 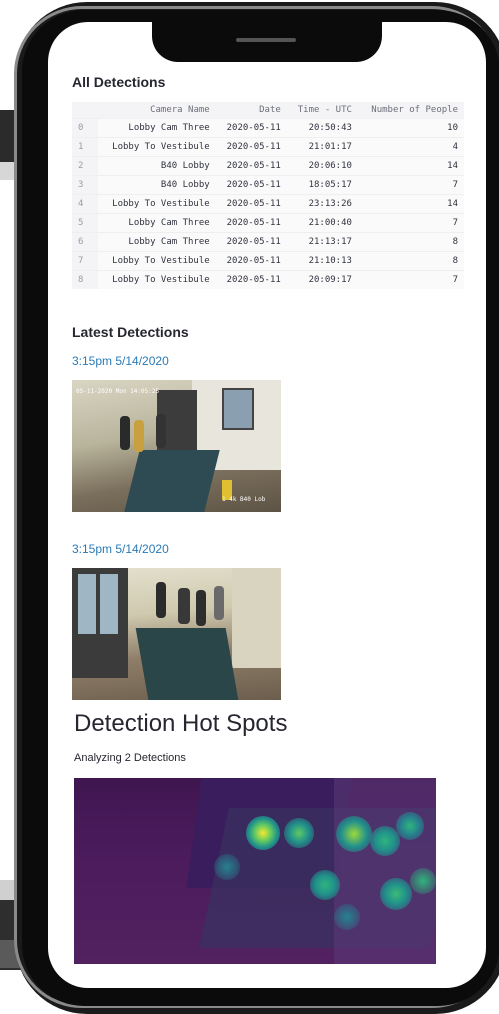 I want to click on table-row-index: 2, so click(x=85, y=166).